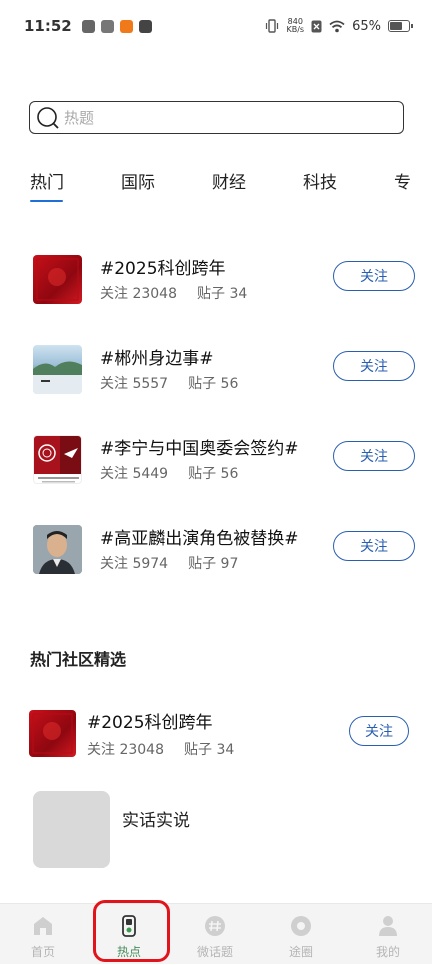  I want to click on topic-item: #高亚麟出演角色被替换# 关注 5974 贴子 97 关注, so click(216, 548).